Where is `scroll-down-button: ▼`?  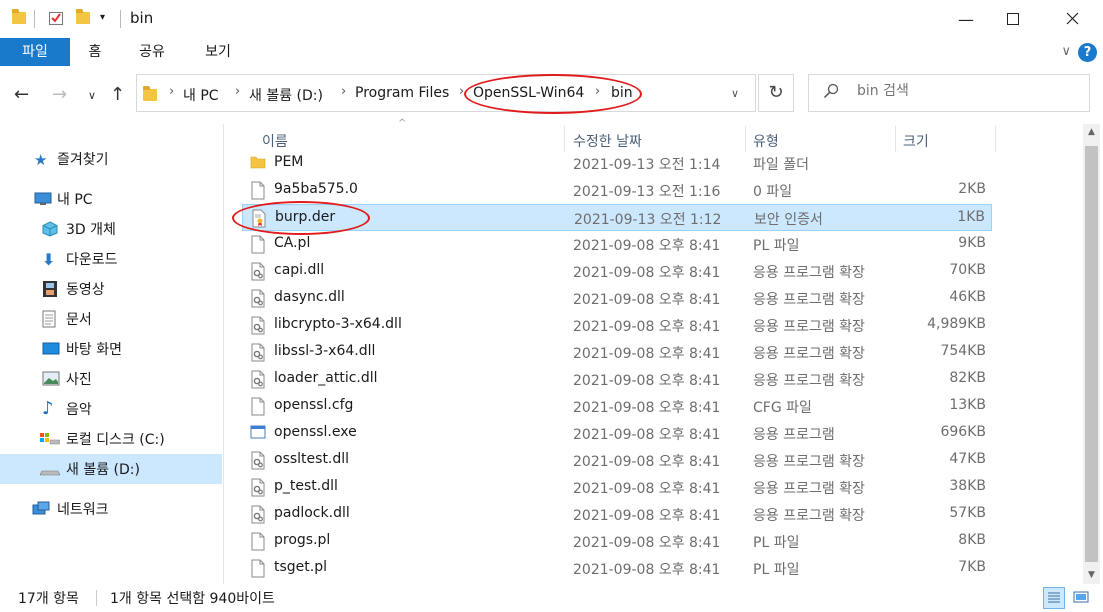
scroll-down-button: ▼ is located at coordinates (1091, 575).